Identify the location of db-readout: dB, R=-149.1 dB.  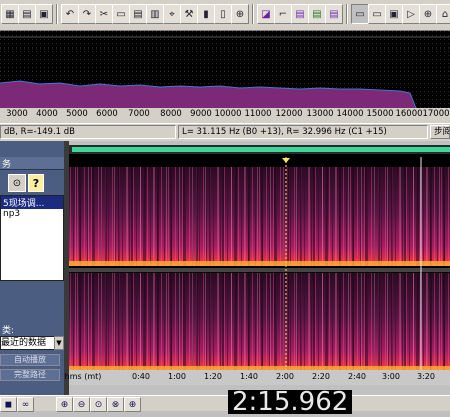
(88, 132).